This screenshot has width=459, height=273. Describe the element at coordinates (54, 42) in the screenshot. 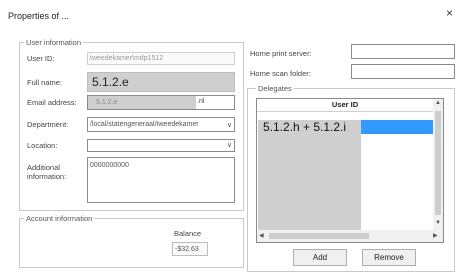

I see `user-information-legend: User information` at that location.